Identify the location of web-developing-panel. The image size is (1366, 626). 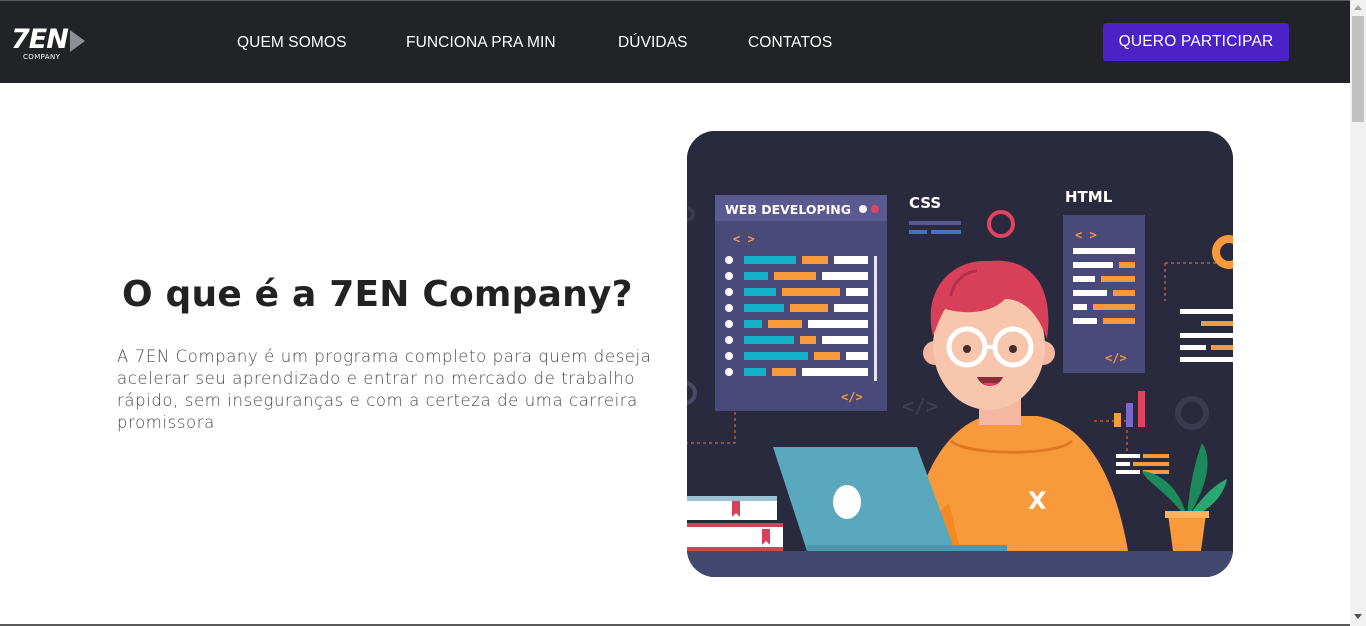
(801, 303).